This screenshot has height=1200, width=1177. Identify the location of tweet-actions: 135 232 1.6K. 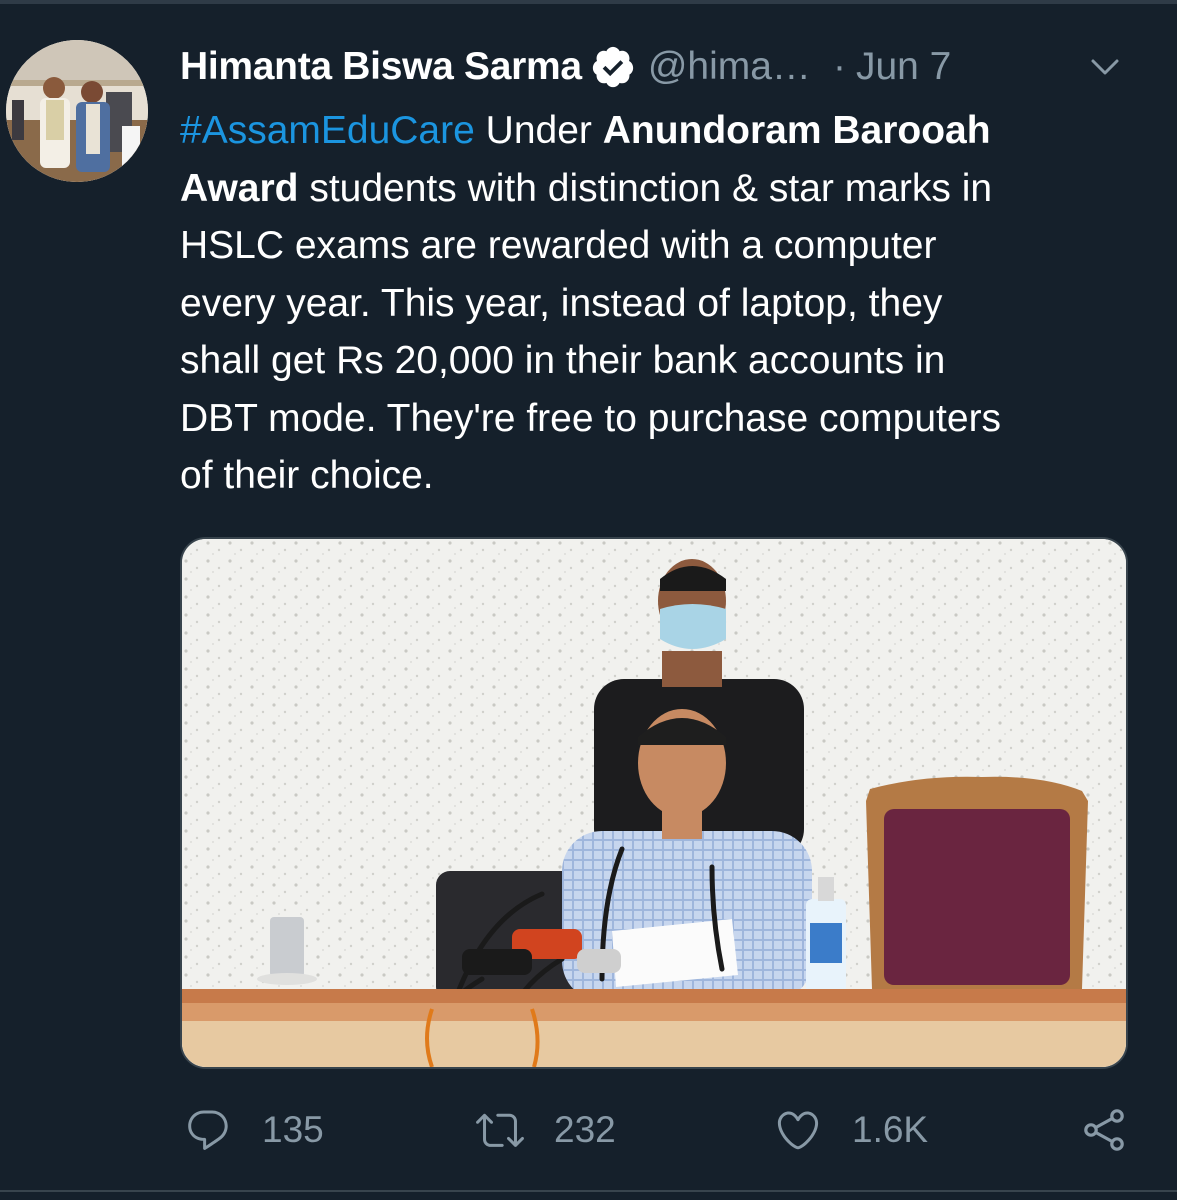
(588, 1130).